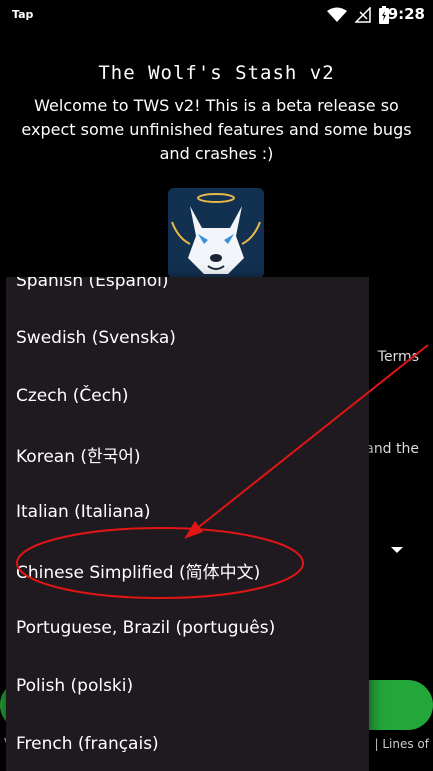  I want to click on footer-text-right: | Lines of, so click(402, 744).